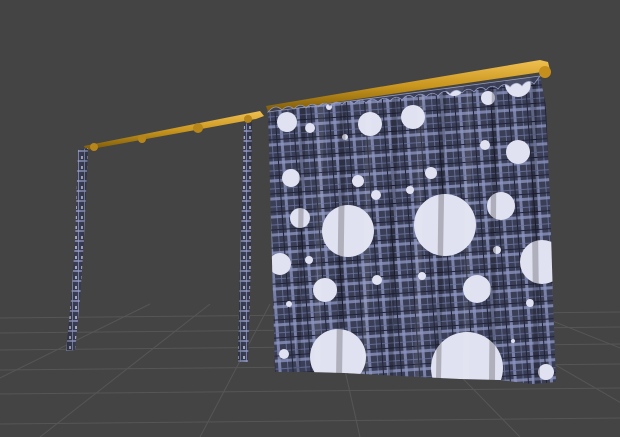  What do you see at coordinates (174, 131) in the screenshot?
I see `curtain-rod-left` at bounding box center [174, 131].